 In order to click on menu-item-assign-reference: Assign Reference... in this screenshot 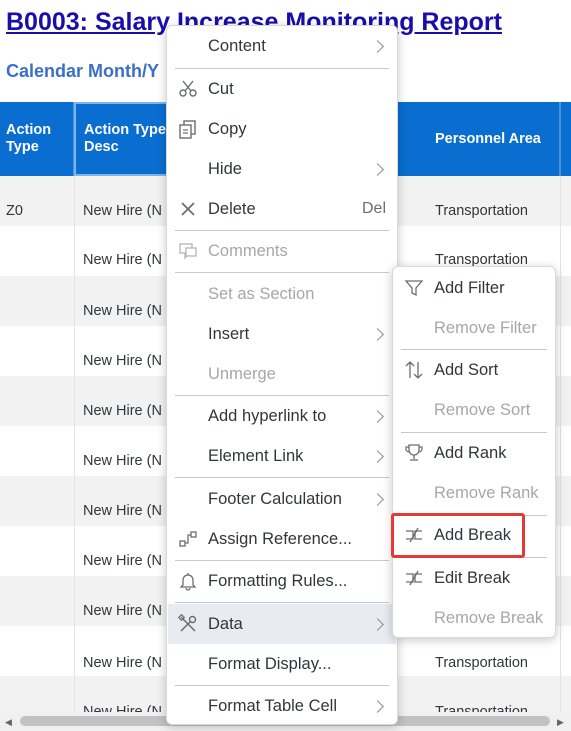, I will do `click(282, 539)`.